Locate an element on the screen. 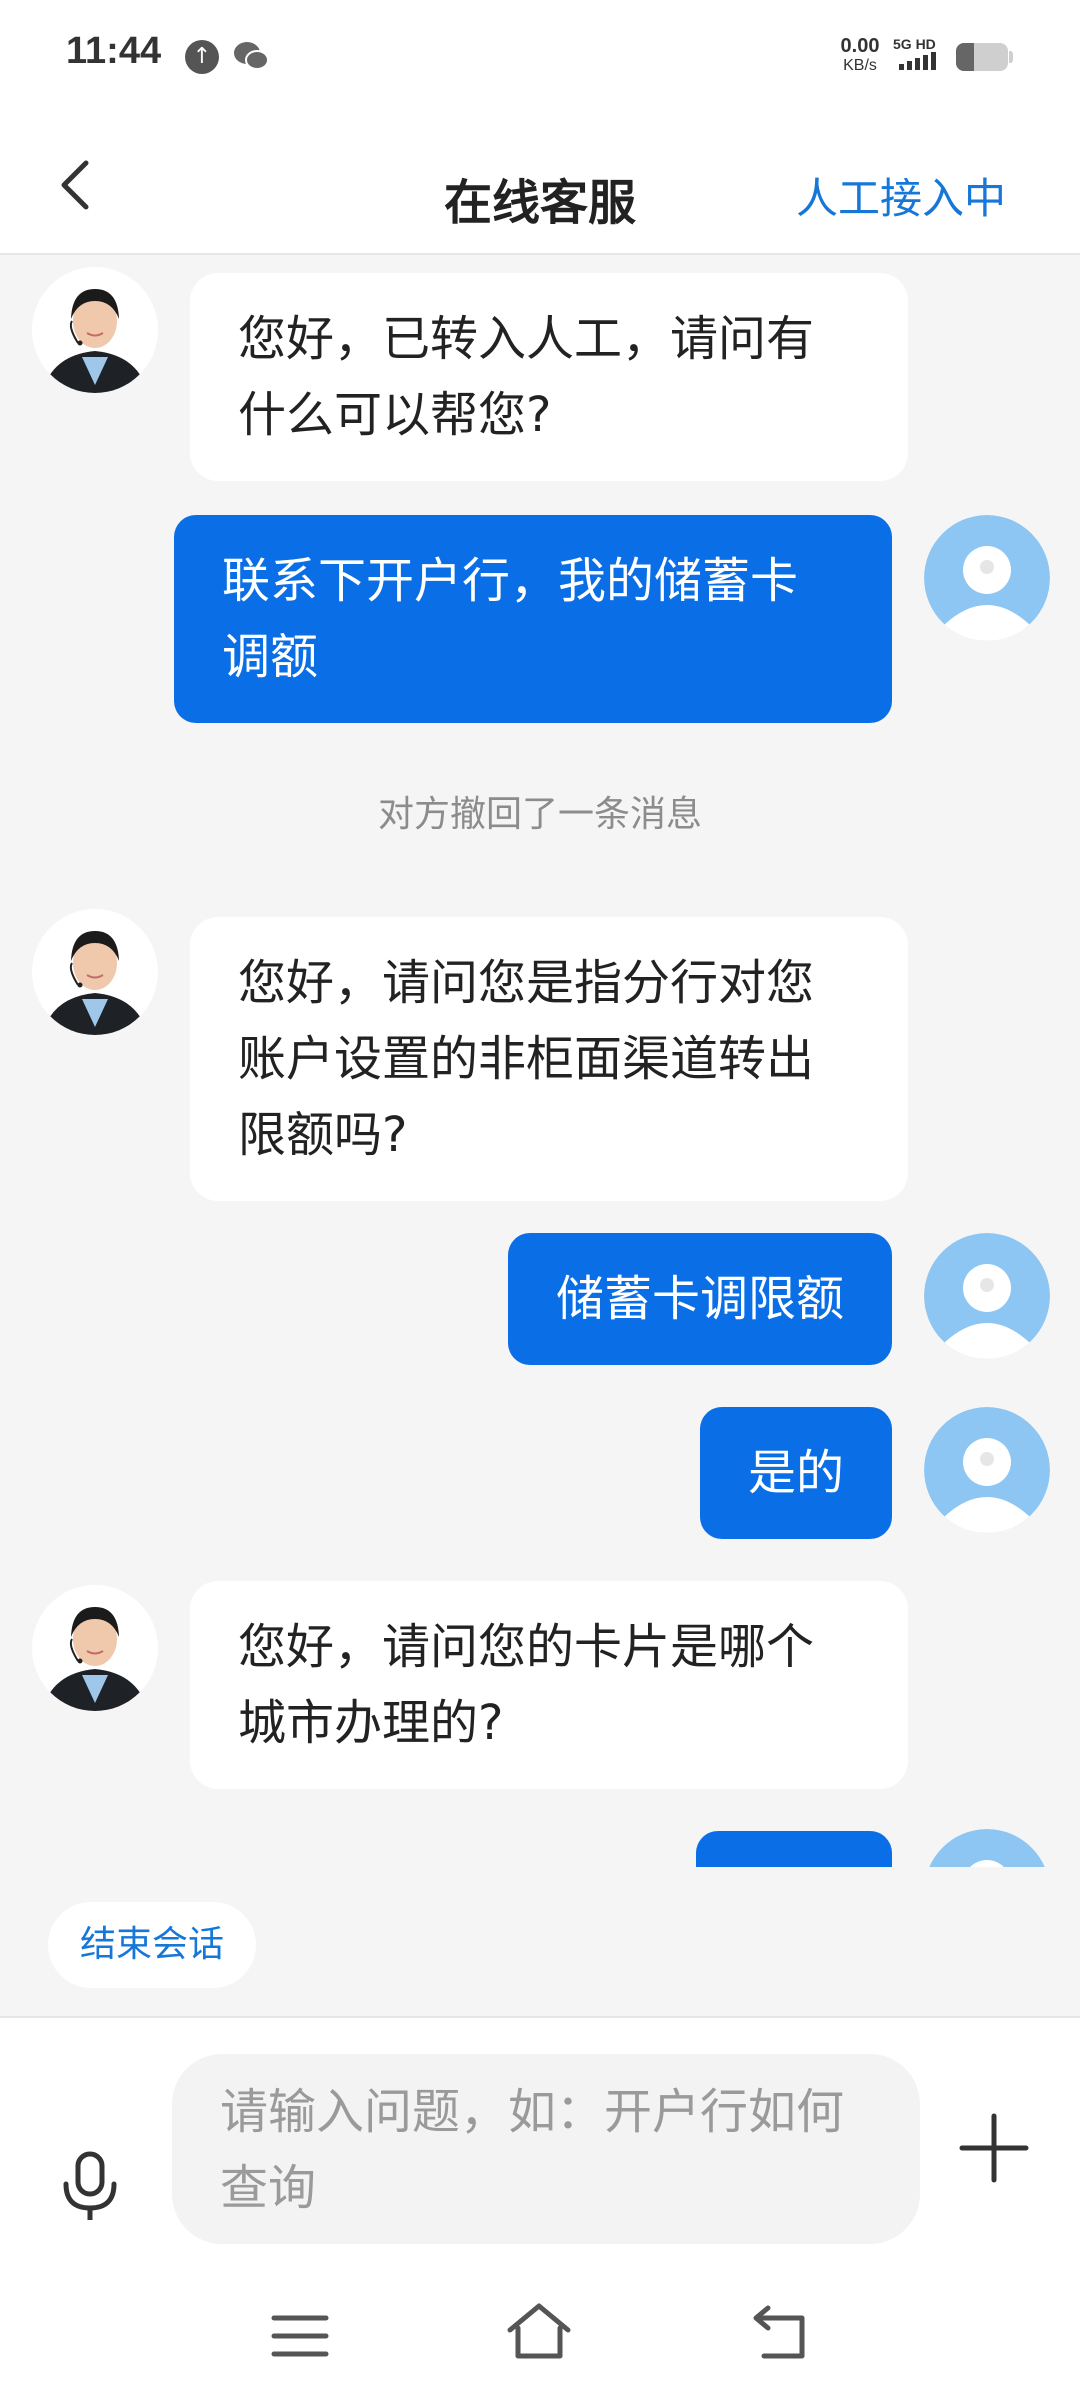 Image resolution: width=1080 pixels, height=2402 pixels. agent-message: 您好，已转入人工，请问有什么可以帮您? is located at coordinates (549, 377).